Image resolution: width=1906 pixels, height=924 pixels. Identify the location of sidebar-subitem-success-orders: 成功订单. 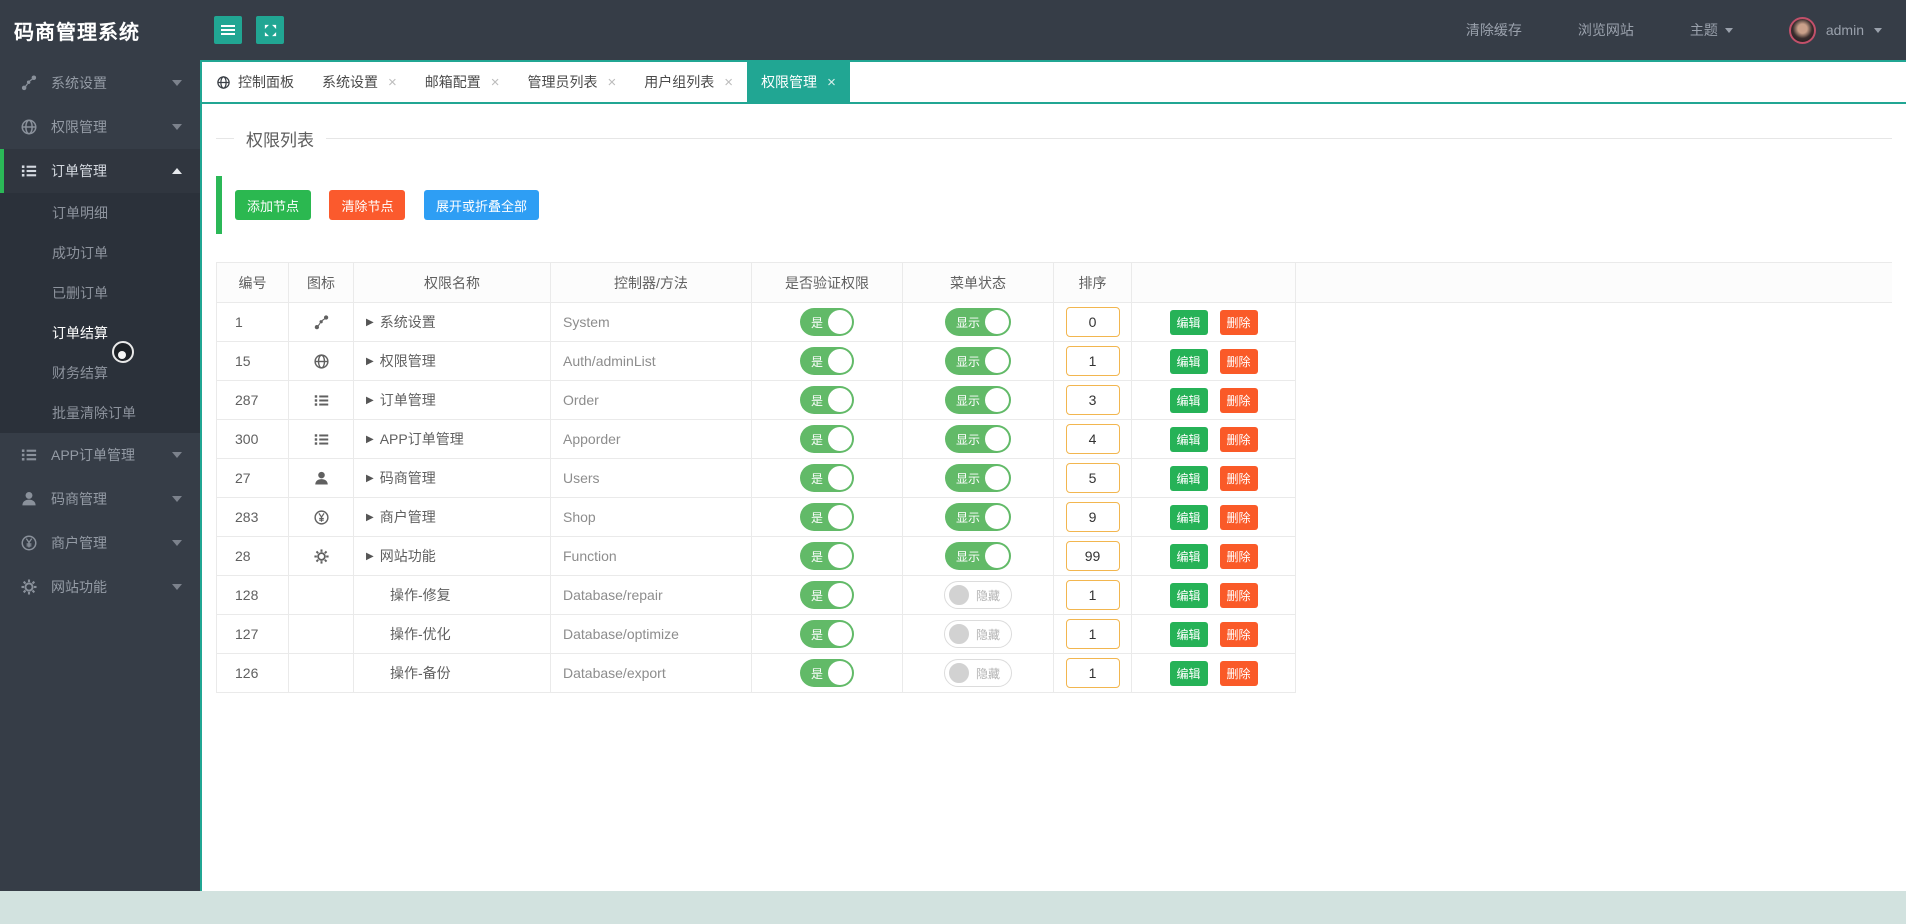
(100, 253).